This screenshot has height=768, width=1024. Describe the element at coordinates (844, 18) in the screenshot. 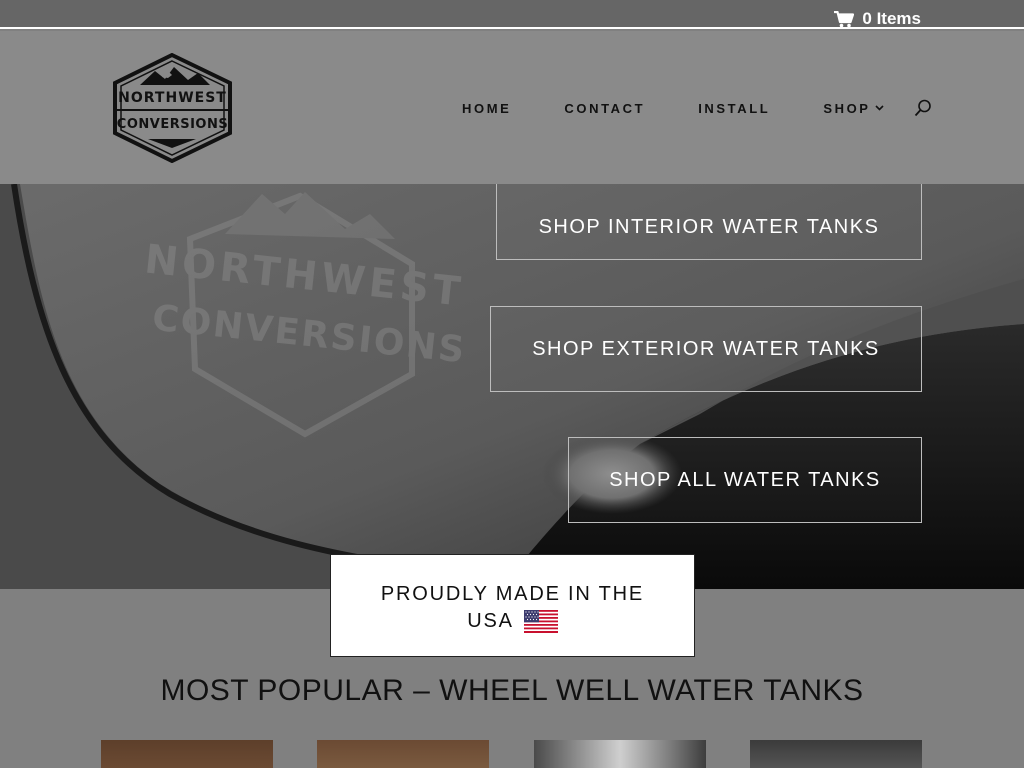

I see `shopping-cart-icon` at that location.